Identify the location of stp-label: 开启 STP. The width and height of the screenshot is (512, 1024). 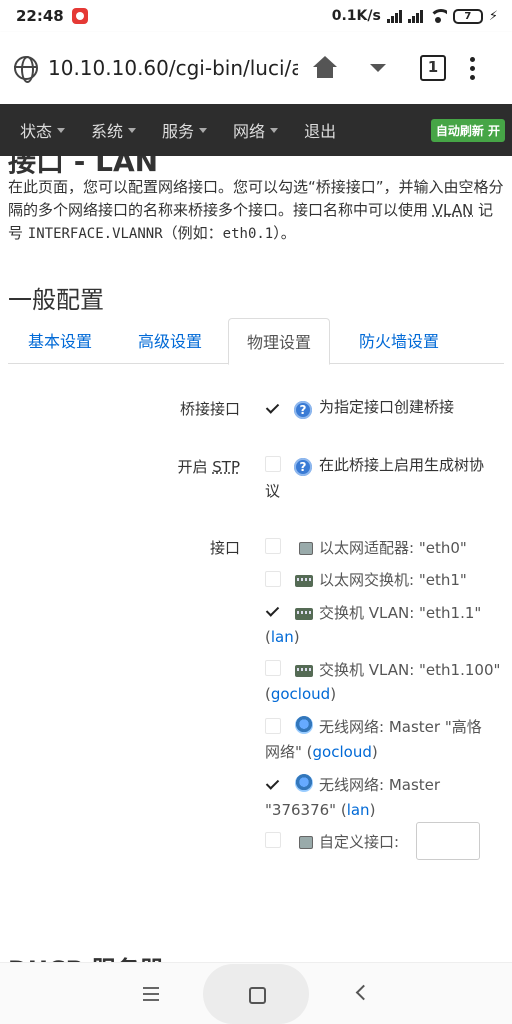
(180, 466).